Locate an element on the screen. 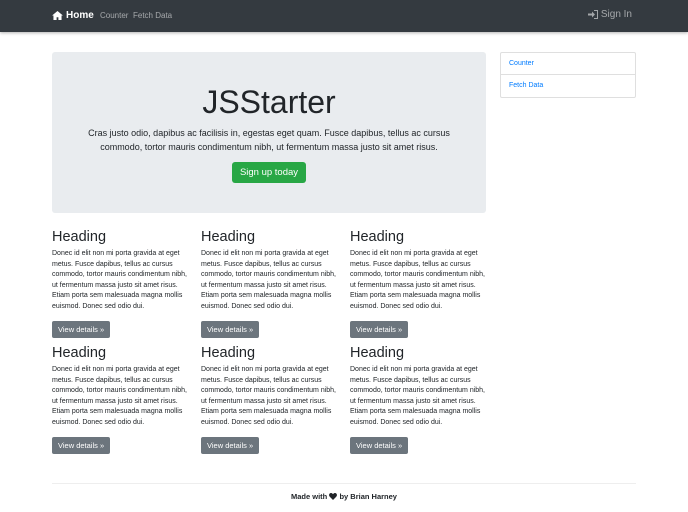  footer-prefix: Made with is located at coordinates (309, 496).